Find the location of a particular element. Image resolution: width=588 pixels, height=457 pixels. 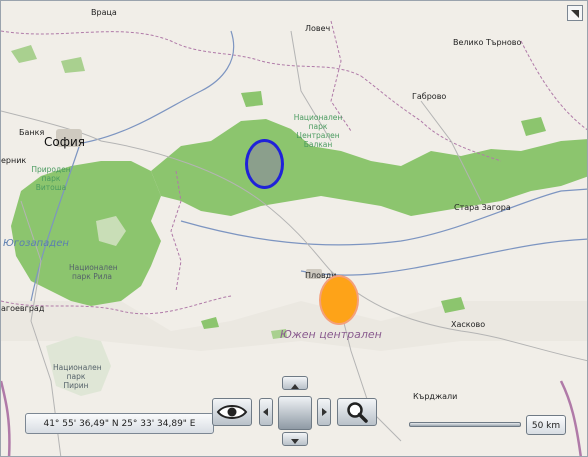

eye-icon is located at coordinates (232, 412).